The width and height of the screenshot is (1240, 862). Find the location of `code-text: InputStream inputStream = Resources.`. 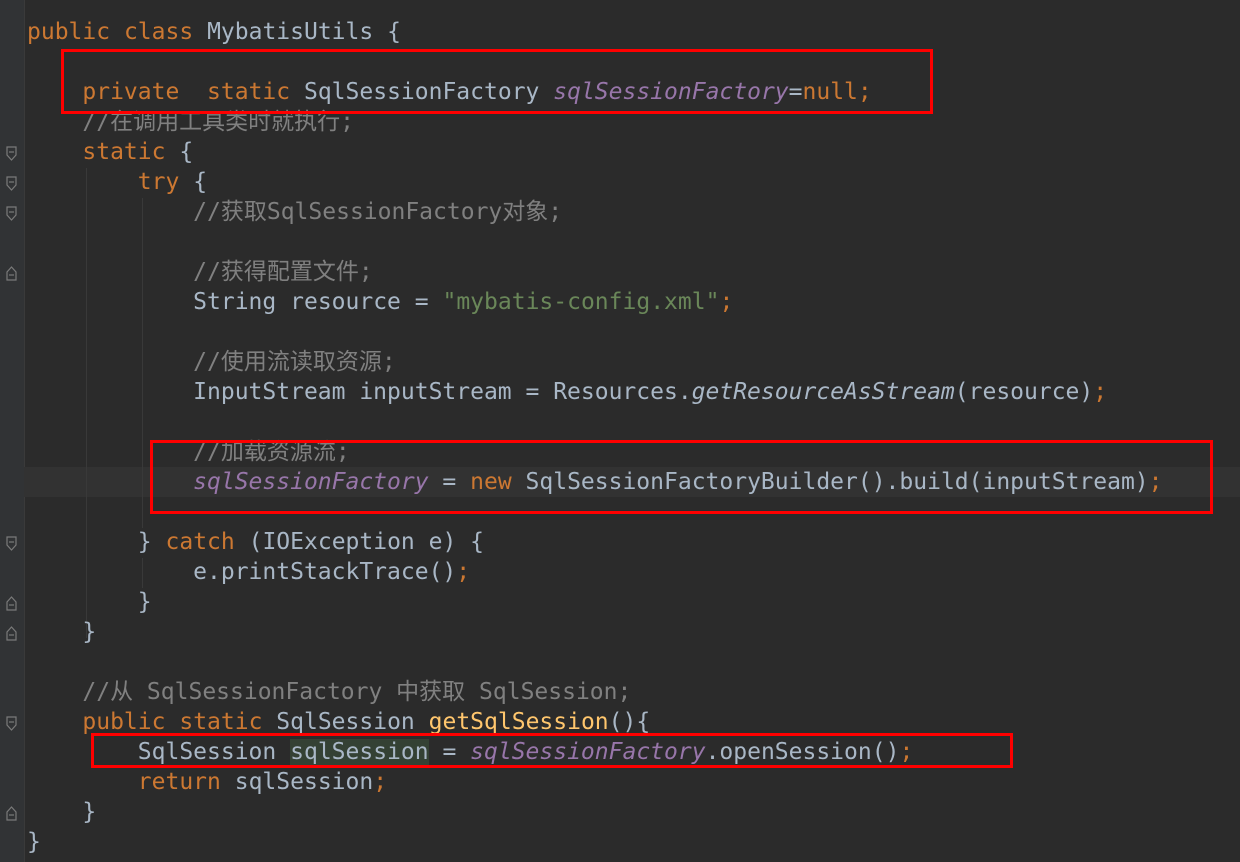

code-text: InputStream inputStream = Resources. is located at coordinates (442, 392).